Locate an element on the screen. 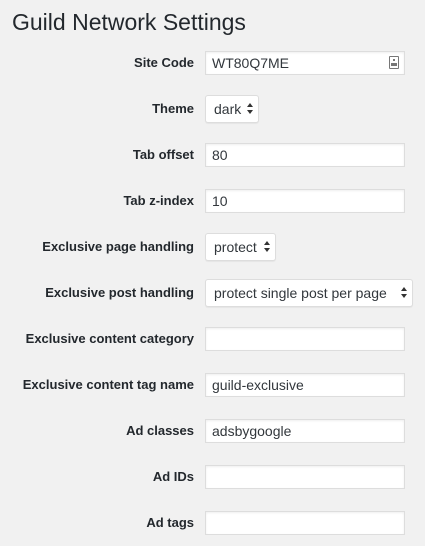  exclusive-post-handling-select: protect single post per page is located at coordinates (309, 293).